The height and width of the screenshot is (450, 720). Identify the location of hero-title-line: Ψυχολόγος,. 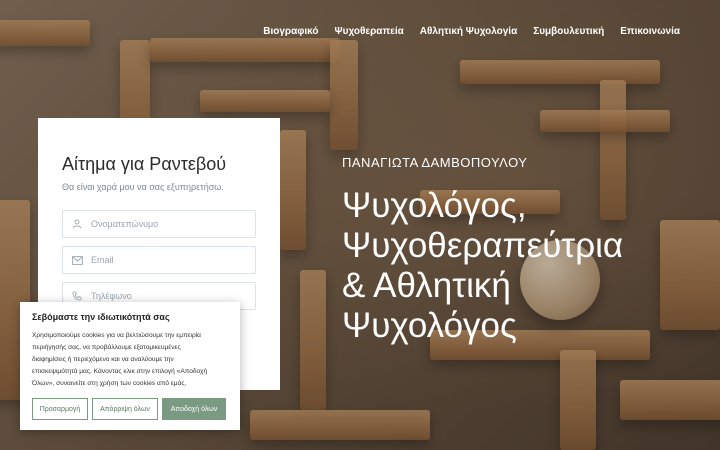
(434, 205).